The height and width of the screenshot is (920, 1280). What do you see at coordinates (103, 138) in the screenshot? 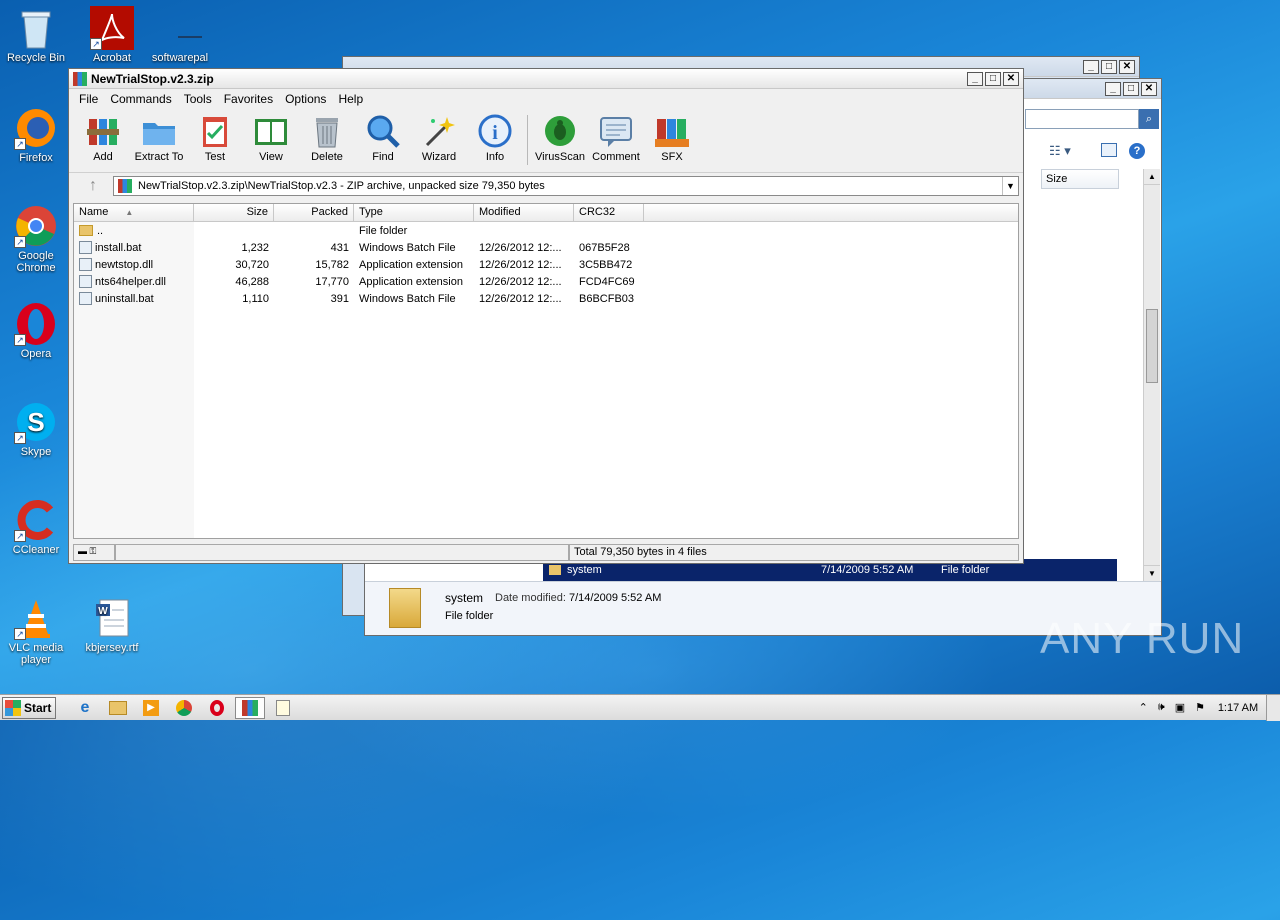
I see `add-button: Add` at bounding box center [103, 138].